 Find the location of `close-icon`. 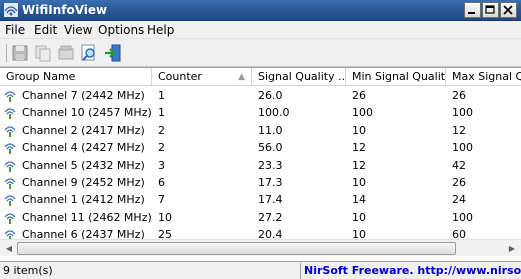

close-icon is located at coordinates (508, 10).